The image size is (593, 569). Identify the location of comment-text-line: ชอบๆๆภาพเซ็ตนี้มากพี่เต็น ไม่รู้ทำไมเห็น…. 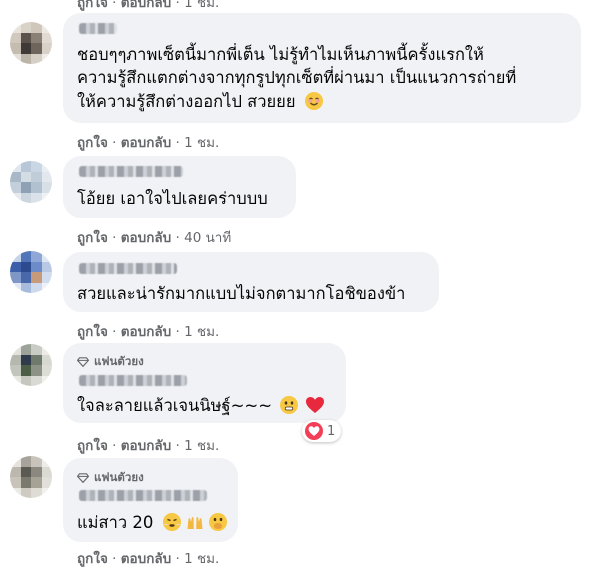
(280, 54).